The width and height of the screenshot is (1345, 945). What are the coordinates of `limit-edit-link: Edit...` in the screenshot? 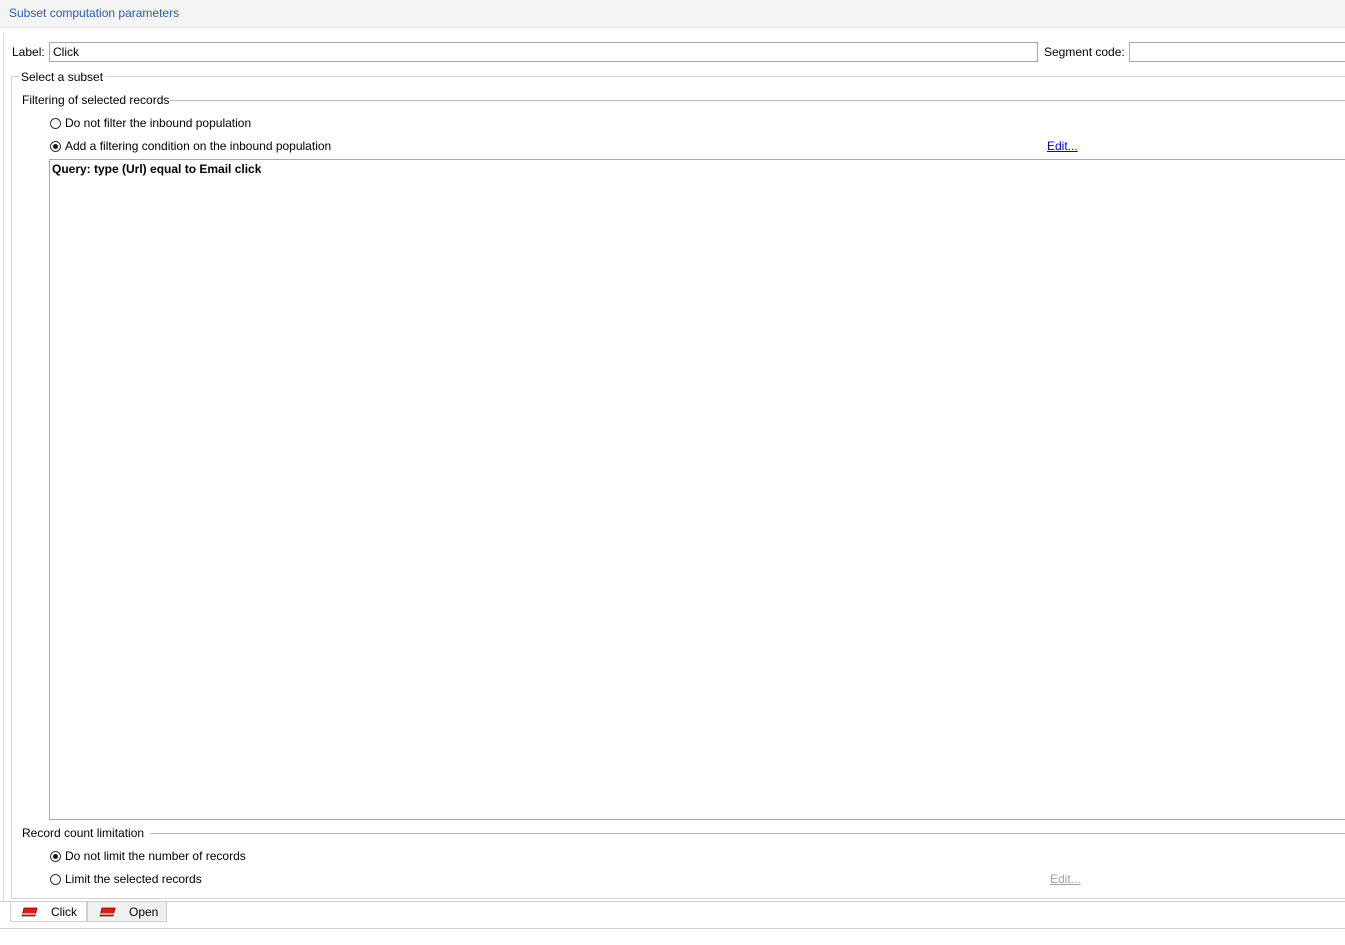 It's located at (1065, 879).